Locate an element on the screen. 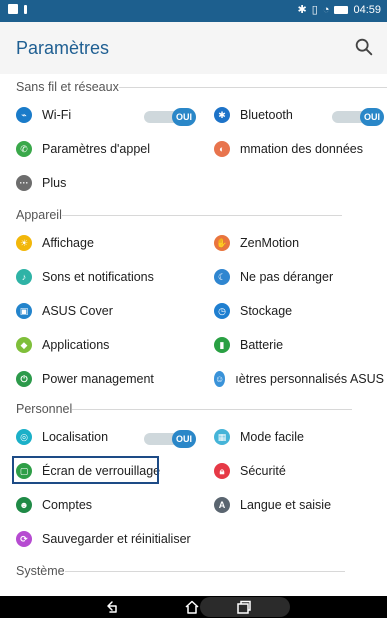 The image size is (387, 618). account-icon: ☻ is located at coordinates (24, 505).